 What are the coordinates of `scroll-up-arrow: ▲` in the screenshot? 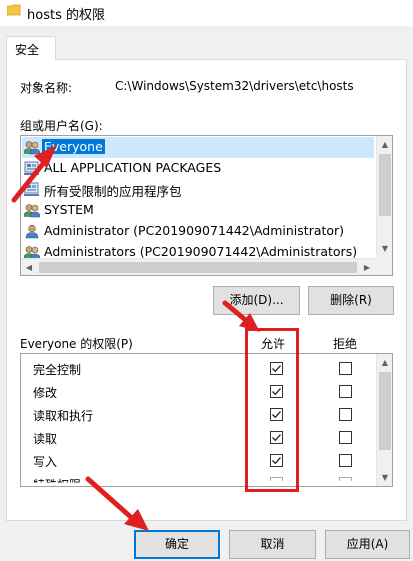 It's located at (384, 144).